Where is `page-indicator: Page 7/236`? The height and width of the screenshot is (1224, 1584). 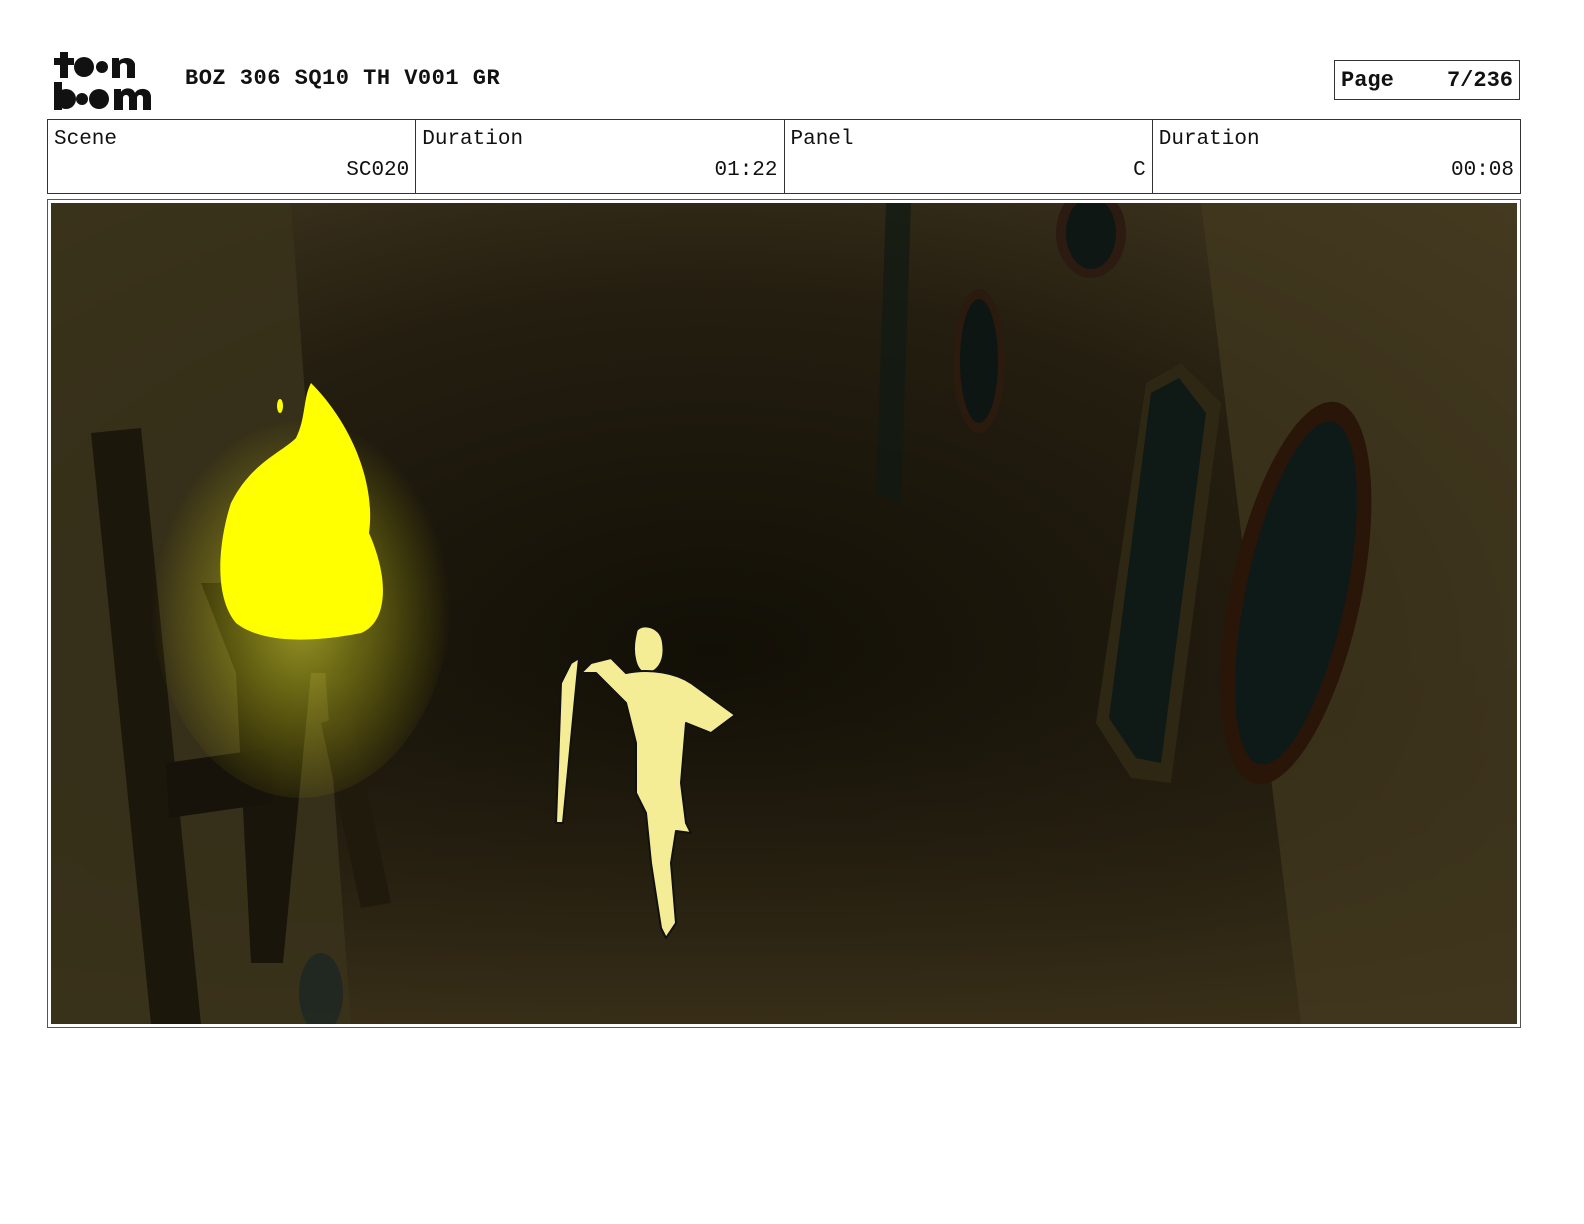
page-indicator: Page 7/236 is located at coordinates (1427, 80).